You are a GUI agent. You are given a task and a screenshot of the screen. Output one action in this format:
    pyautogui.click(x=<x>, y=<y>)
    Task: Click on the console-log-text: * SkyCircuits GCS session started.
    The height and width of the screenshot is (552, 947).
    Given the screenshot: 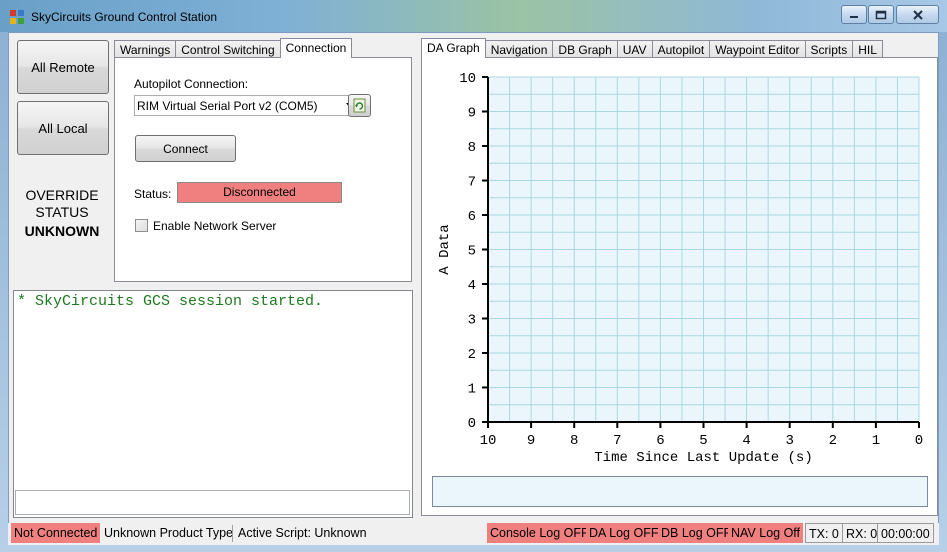 What is the action you would take?
    pyautogui.click(x=170, y=301)
    